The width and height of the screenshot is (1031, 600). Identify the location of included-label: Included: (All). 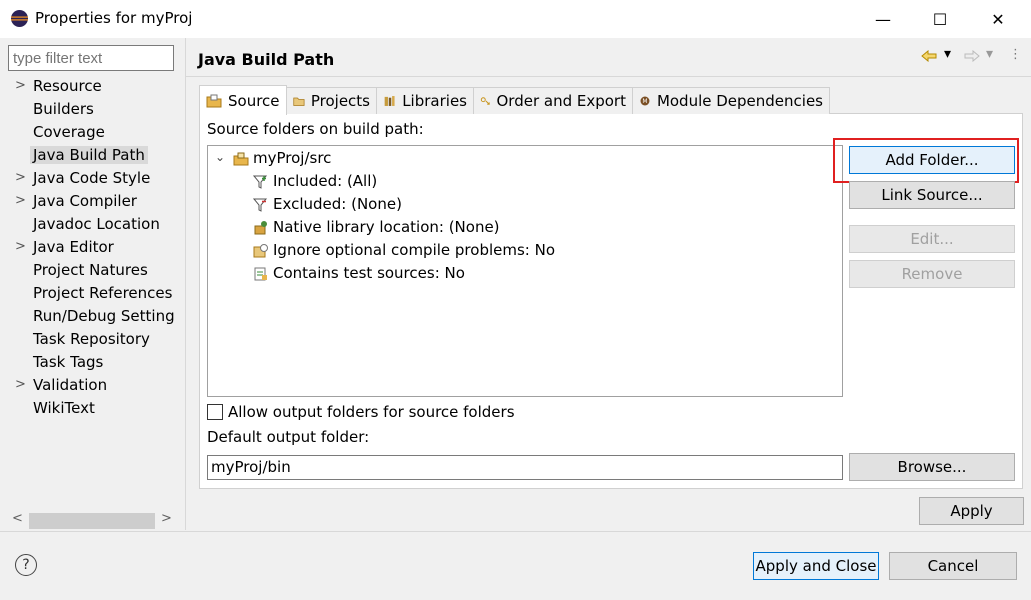
(325, 181).